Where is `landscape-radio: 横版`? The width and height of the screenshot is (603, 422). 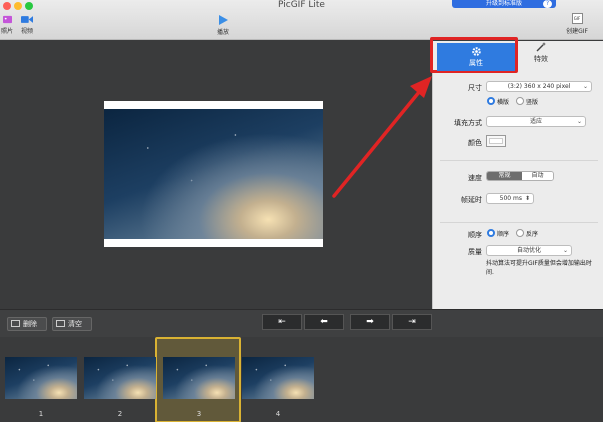 landscape-radio: 横版 is located at coordinates (498, 102).